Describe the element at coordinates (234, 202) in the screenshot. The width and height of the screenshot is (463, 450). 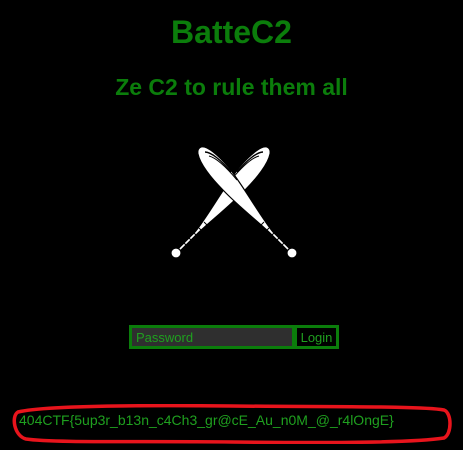
I see `crossed-baseball-bats-icon` at that location.